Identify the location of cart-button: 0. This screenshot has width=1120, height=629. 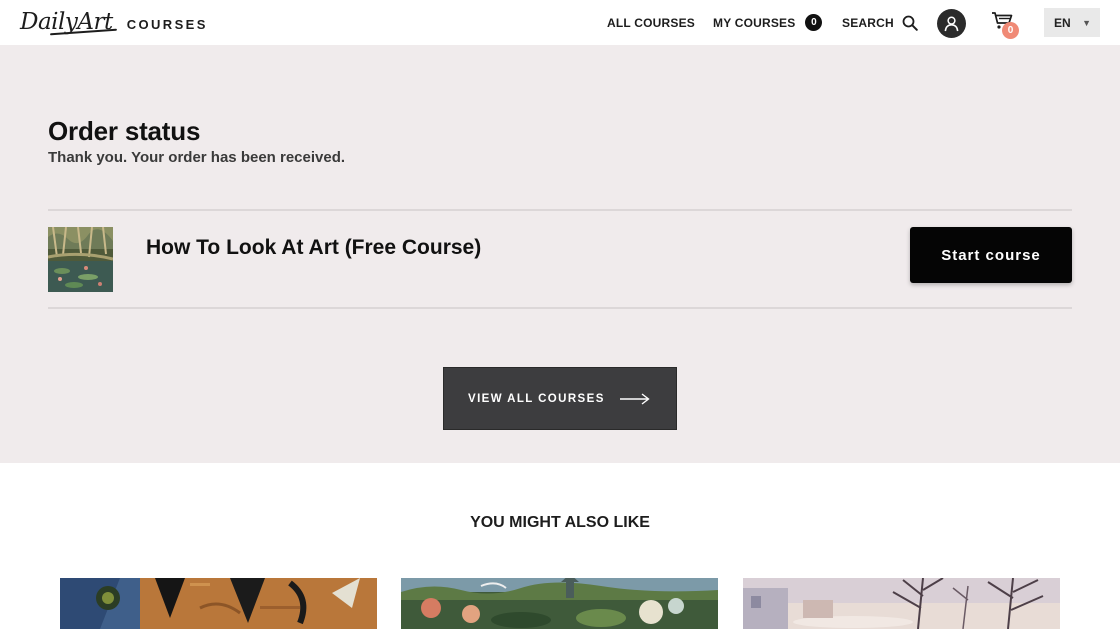
(1006, 24).